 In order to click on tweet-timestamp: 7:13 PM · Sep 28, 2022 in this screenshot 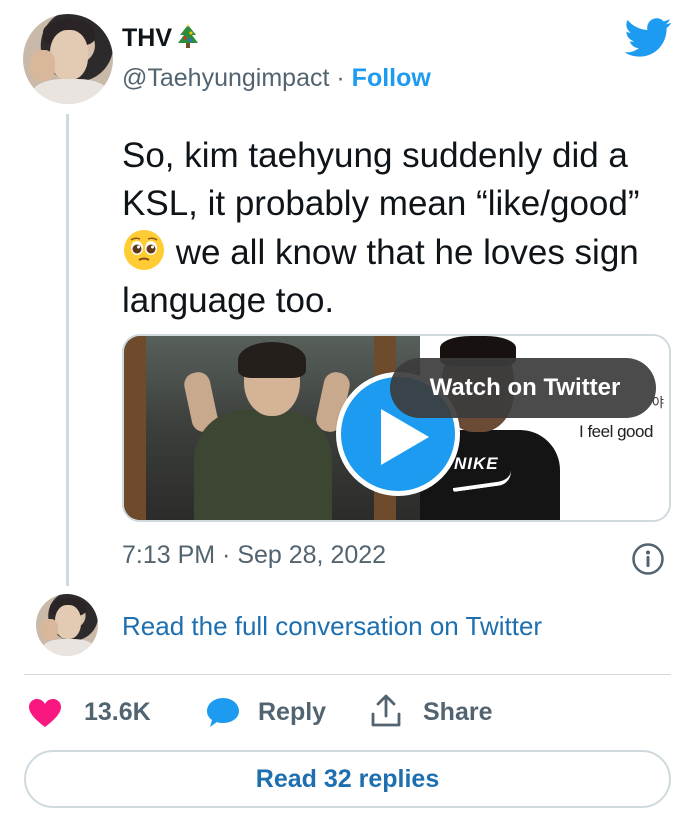, I will do `click(254, 555)`.